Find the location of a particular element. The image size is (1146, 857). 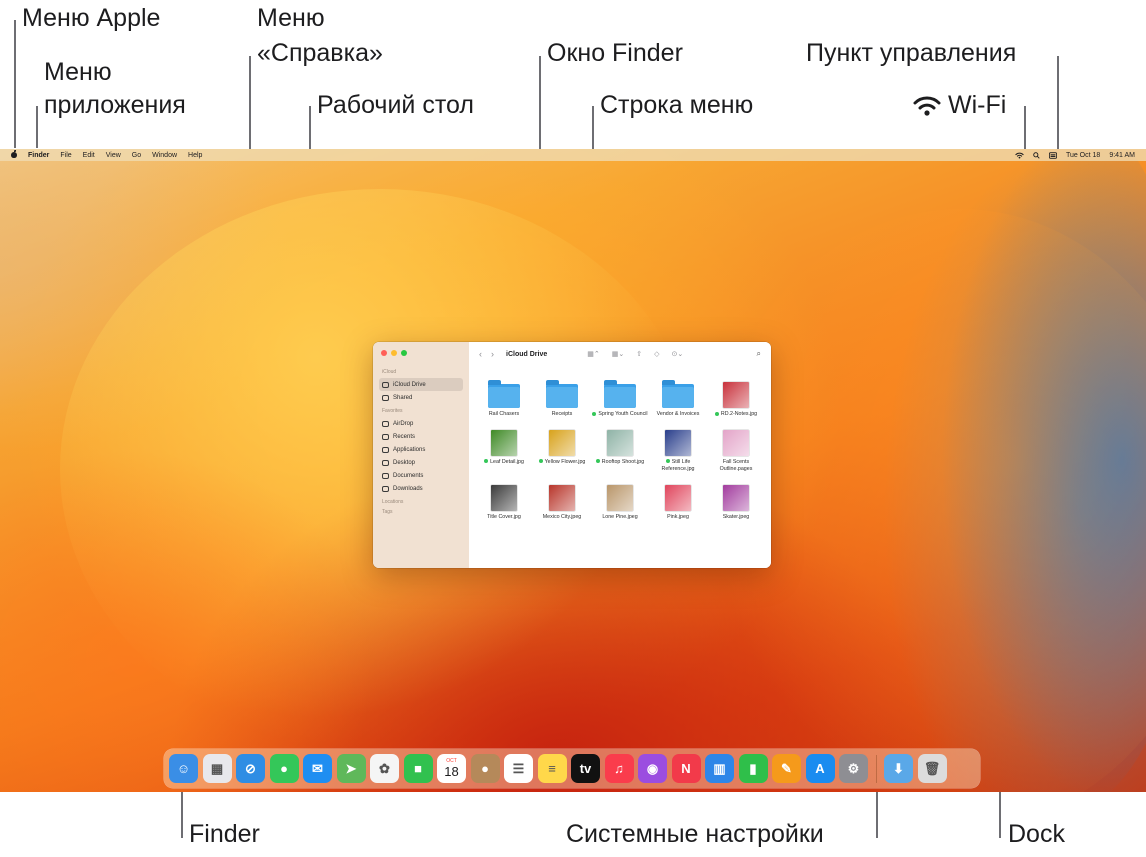

notes-icon: ≡ is located at coordinates (552, 768).